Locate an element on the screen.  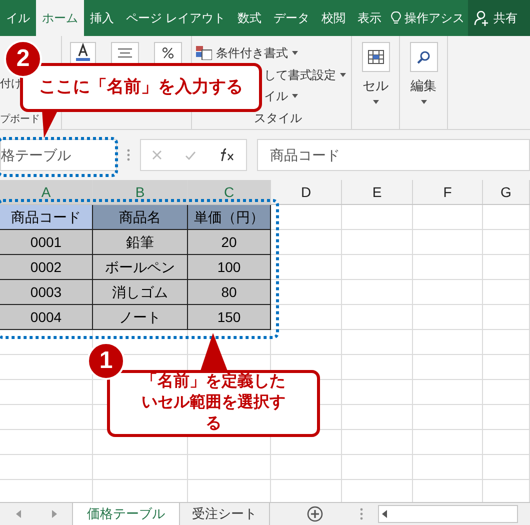
horizontal-scrollbar is located at coordinates (448, 514).